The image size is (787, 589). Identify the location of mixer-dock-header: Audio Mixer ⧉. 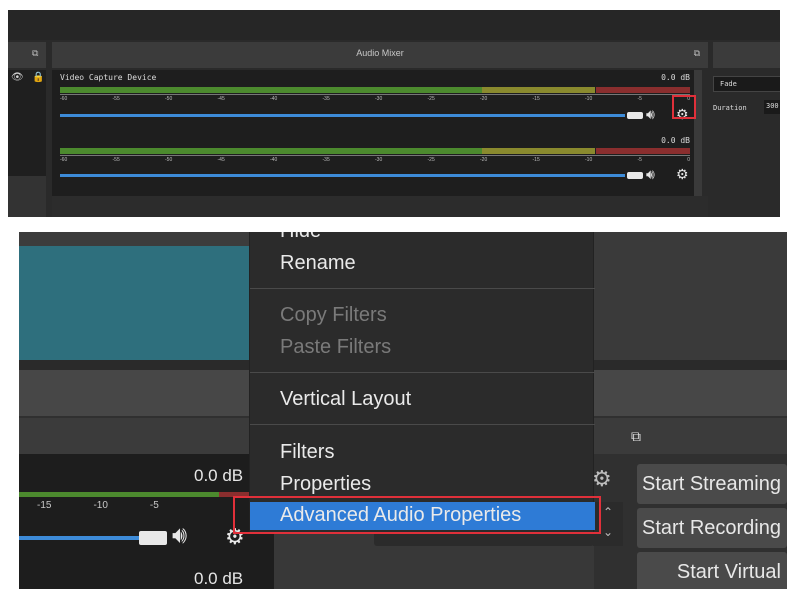
(380, 55).